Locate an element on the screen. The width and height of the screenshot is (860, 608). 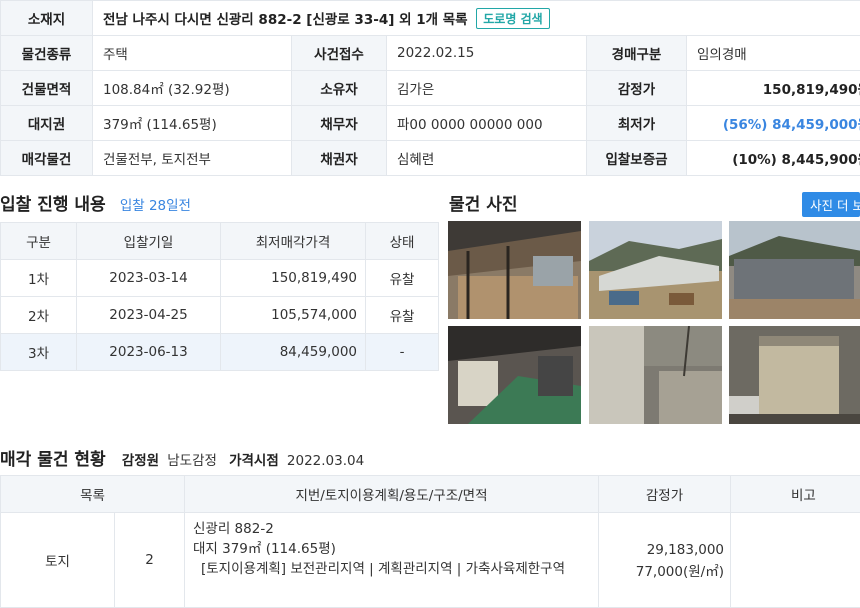
price-cell: 150,819,490 is located at coordinates (293, 278).